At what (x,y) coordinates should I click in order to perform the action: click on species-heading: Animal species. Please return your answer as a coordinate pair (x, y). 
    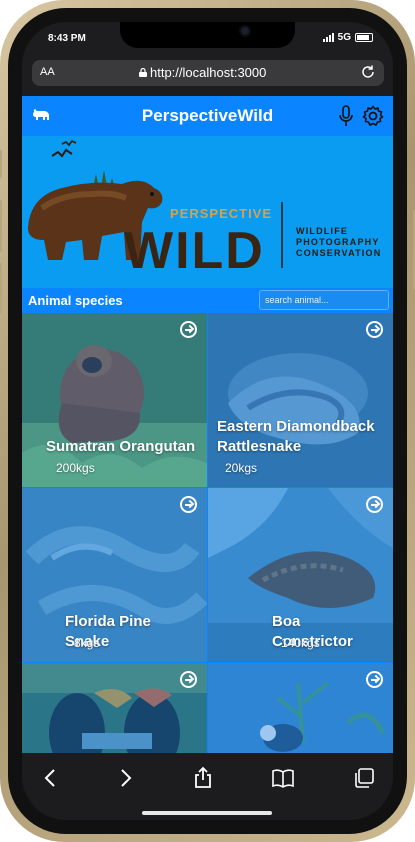
    Looking at the image, I should click on (75, 300).